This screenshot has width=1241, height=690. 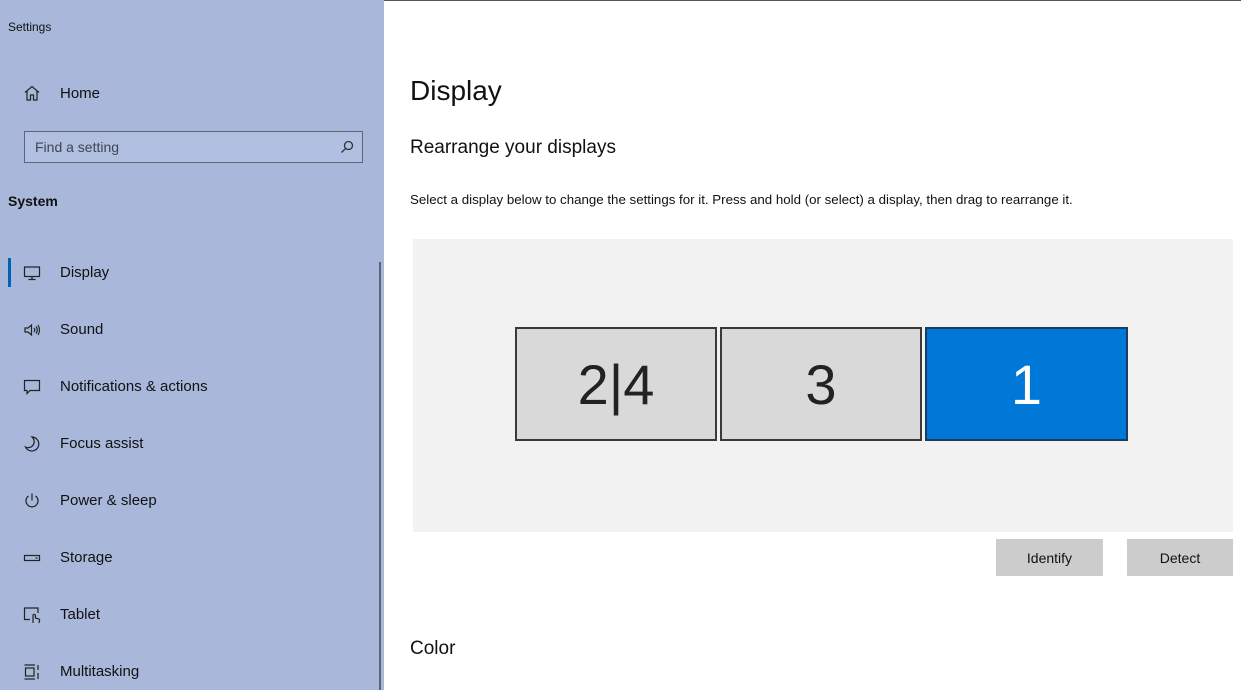 What do you see at coordinates (108, 500) in the screenshot?
I see `sidebar-item-label: Power & sleep` at bounding box center [108, 500].